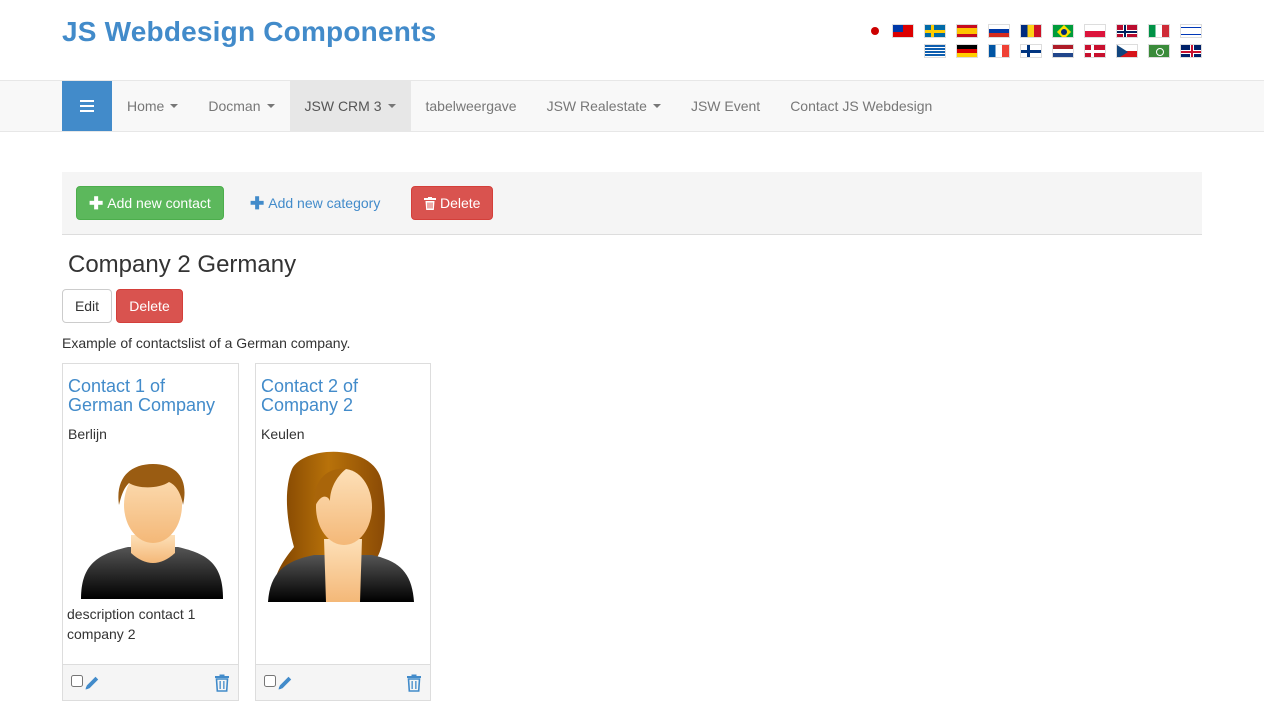 The image size is (1264, 719). What do you see at coordinates (596, 106) in the screenshot?
I see `nav-item-label: JSW Realestate` at bounding box center [596, 106].